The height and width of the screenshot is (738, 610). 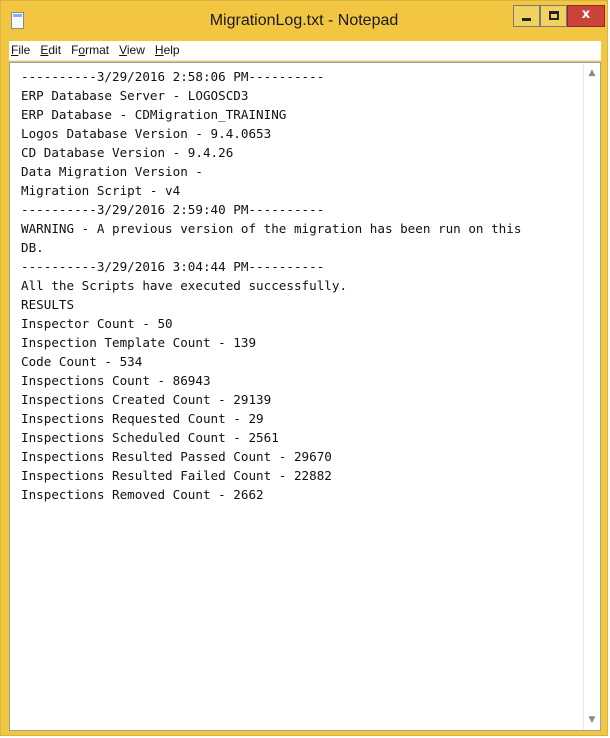 What do you see at coordinates (101, 190) in the screenshot?
I see `text-line: Migration Script - v4` at bounding box center [101, 190].